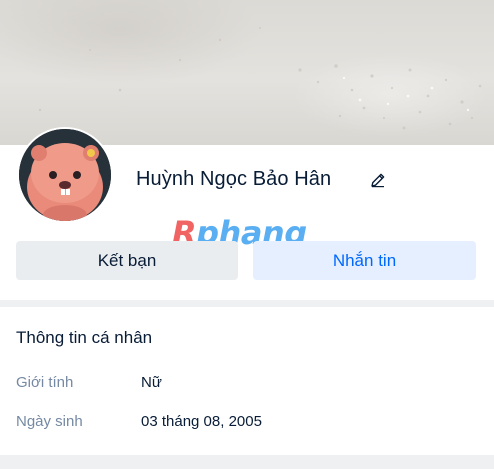 The height and width of the screenshot is (469, 494). Describe the element at coordinates (45, 382) in the screenshot. I see `gender-label: Giới tính` at that location.